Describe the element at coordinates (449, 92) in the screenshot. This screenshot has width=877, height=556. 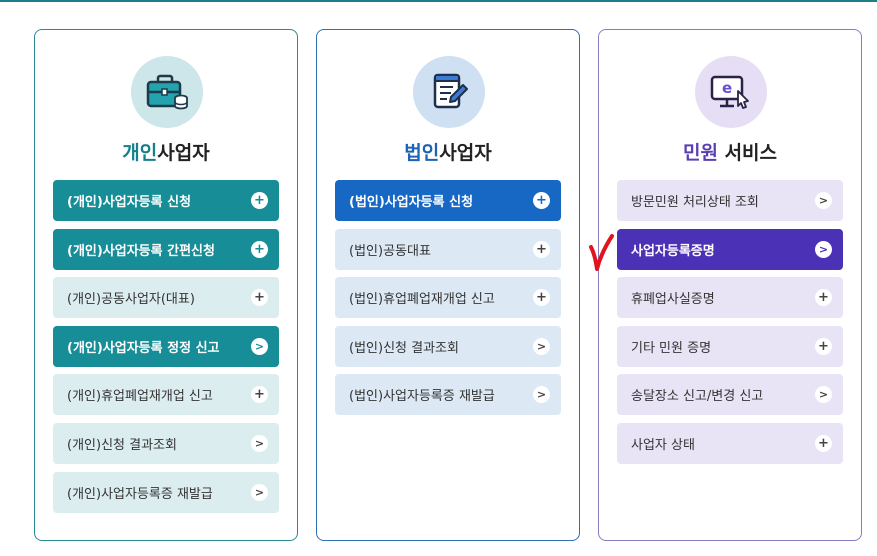
I see `document-pen-icon` at that location.